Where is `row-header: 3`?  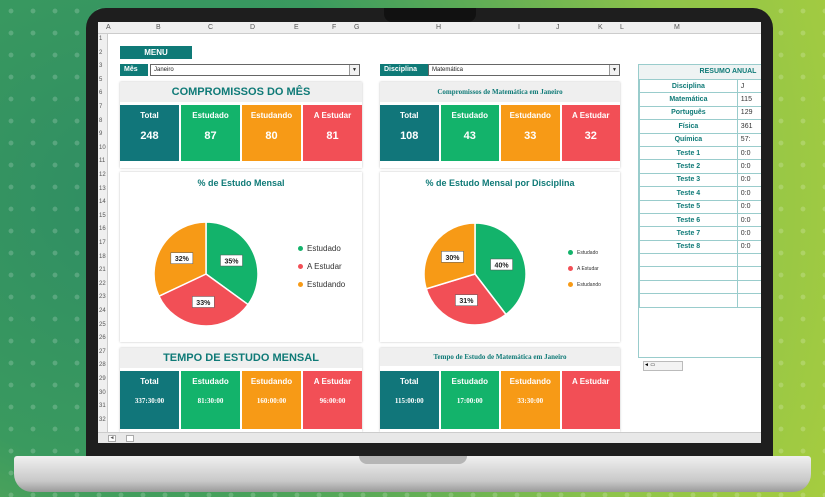
row-header: 3 is located at coordinates (100, 66).